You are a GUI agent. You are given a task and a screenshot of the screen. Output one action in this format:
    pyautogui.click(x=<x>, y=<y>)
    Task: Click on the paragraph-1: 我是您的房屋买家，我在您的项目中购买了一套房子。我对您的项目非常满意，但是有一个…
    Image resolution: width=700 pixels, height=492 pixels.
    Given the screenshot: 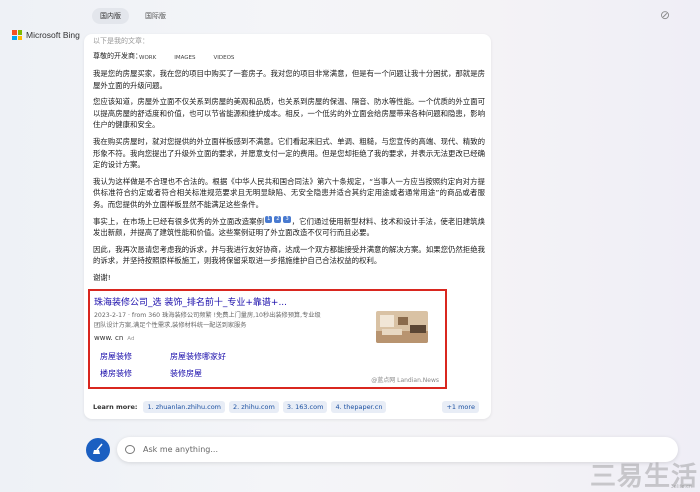 What is the action you would take?
    pyautogui.click(x=289, y=79)
    